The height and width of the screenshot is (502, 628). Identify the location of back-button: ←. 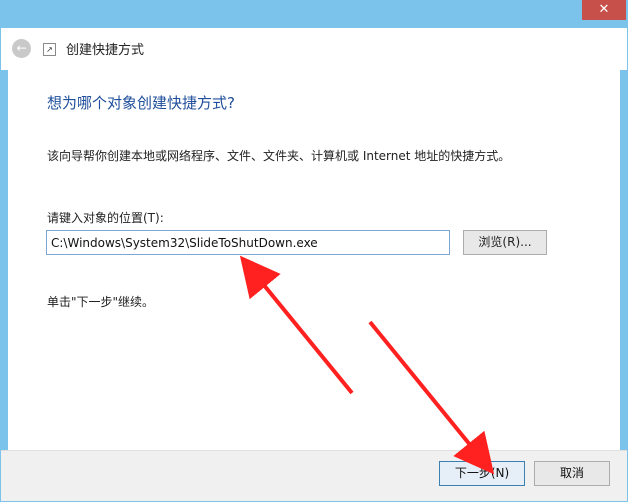
(21, 48).